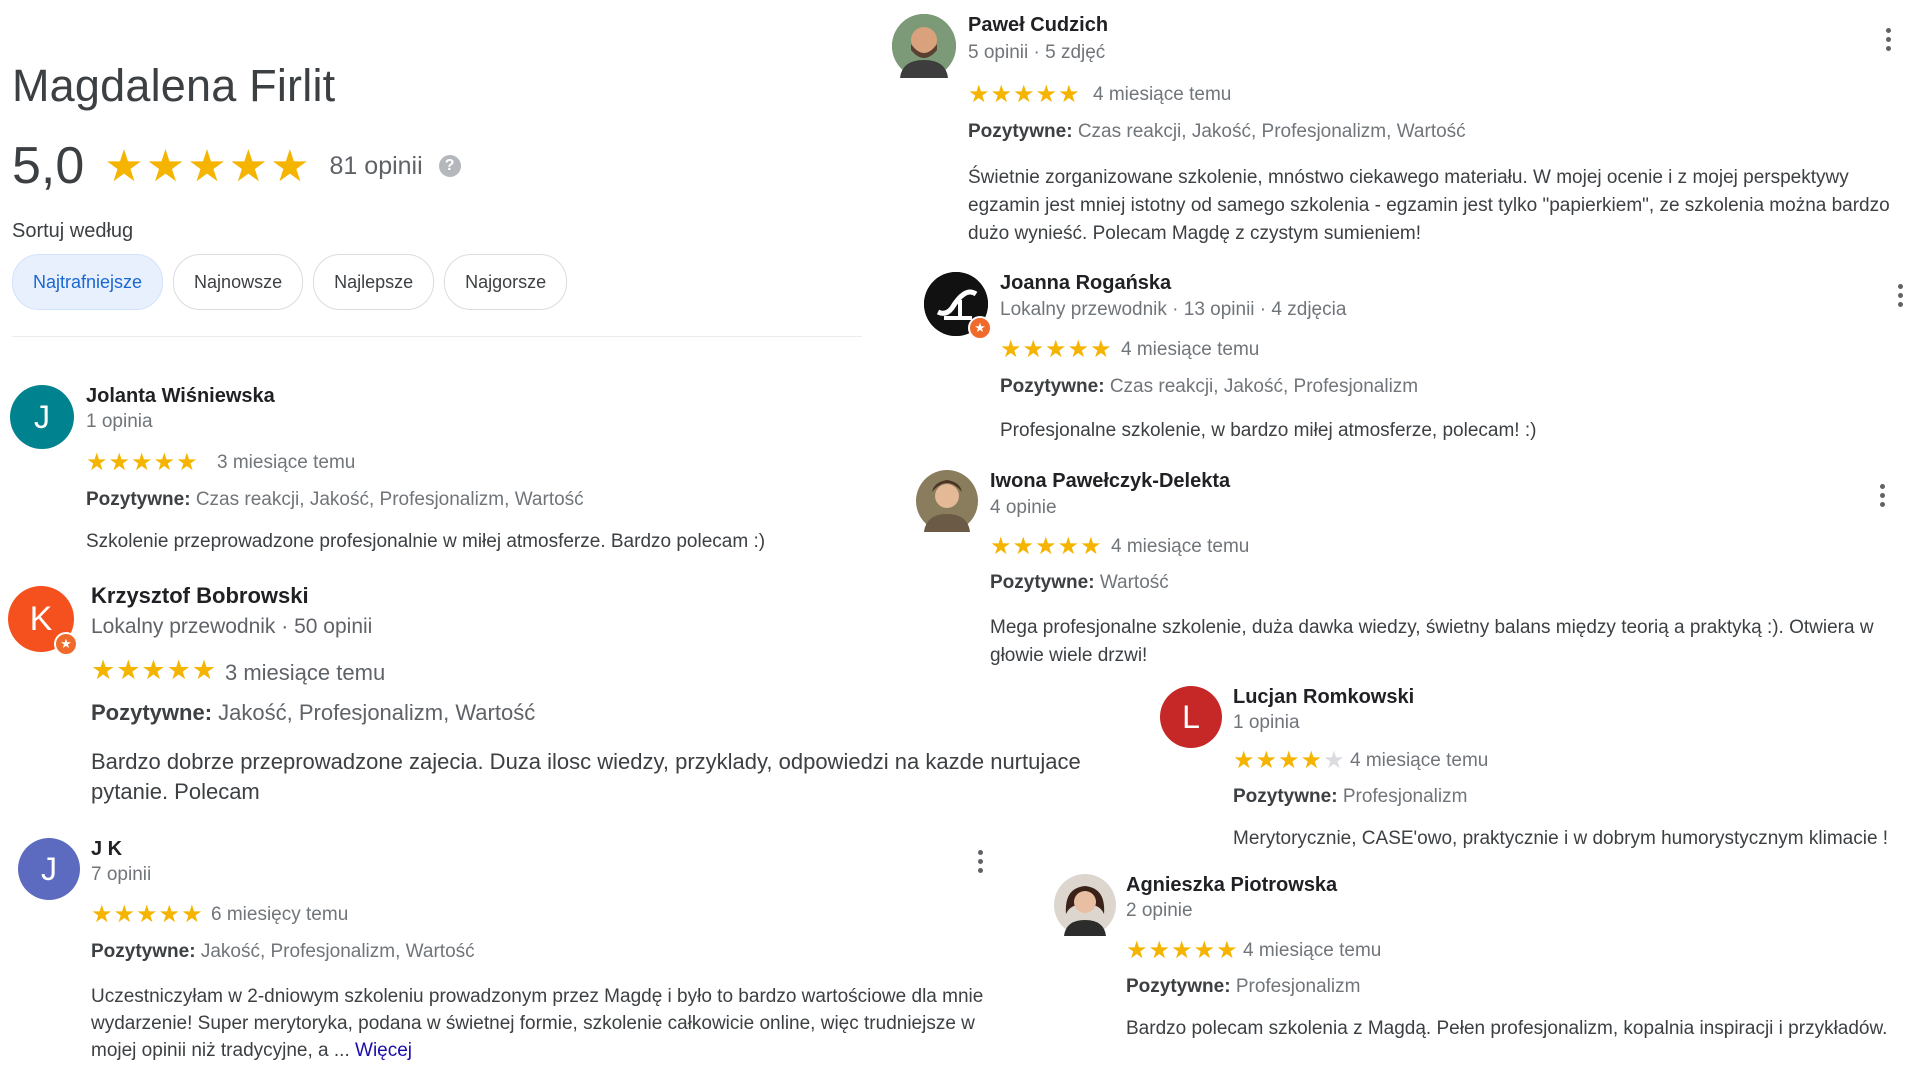 The image size is (1920, 1080). Describe the element at coordinates (374, 282) in the screenshot. I see `sort-chip-best: Najlepsze` at that location.